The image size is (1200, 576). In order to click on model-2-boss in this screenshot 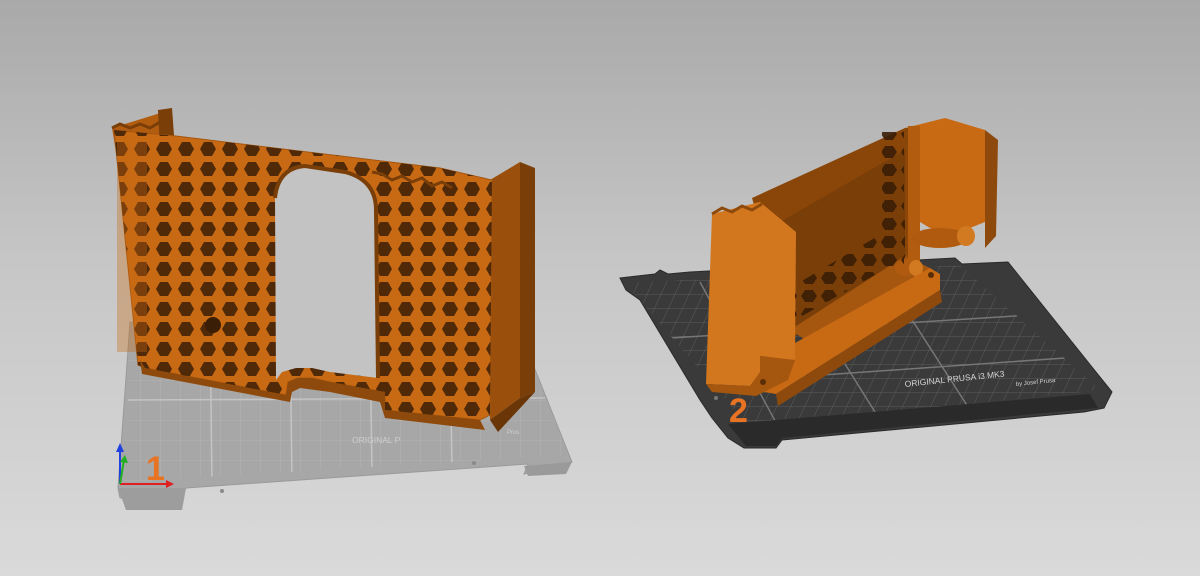, I will do `click(966, 236)`.